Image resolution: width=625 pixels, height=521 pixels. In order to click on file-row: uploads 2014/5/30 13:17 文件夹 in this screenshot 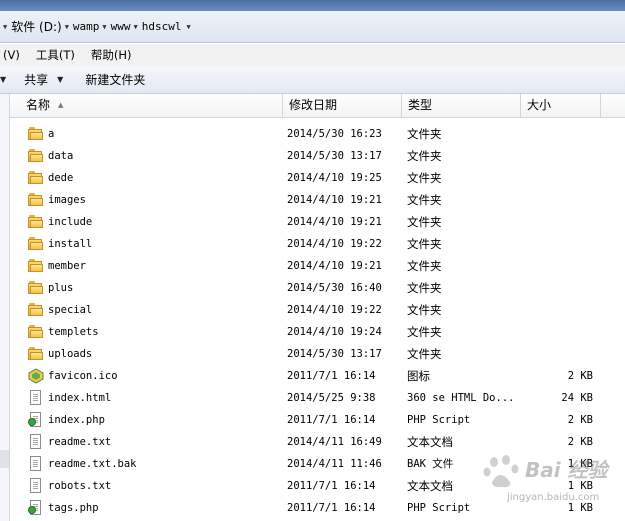, I will do `click(317, 354)`.